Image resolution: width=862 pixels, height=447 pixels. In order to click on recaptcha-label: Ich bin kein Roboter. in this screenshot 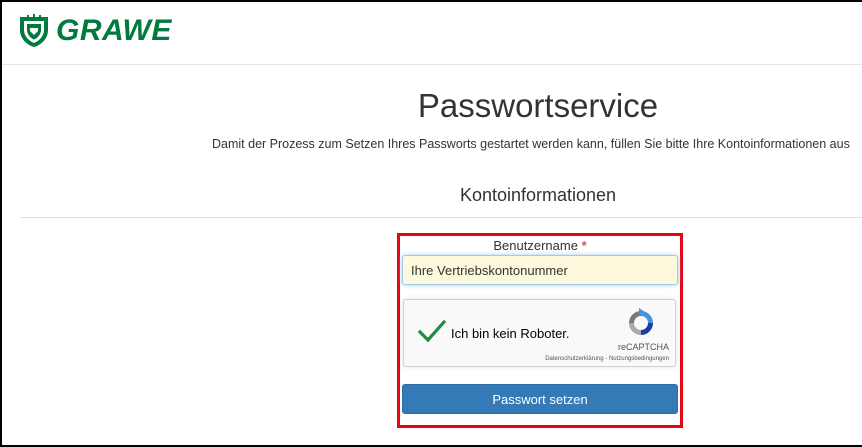, I will do `click(510, 333)`.